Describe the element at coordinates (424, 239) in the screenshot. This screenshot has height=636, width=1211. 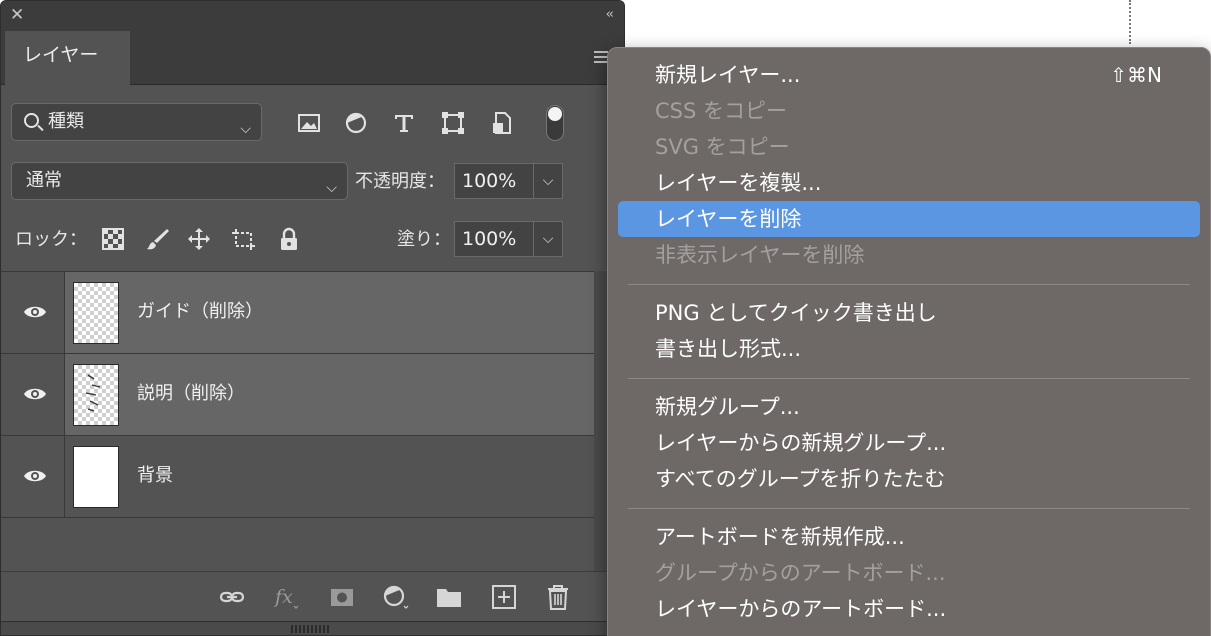
I see `fill-label: 塗り：` at that location.